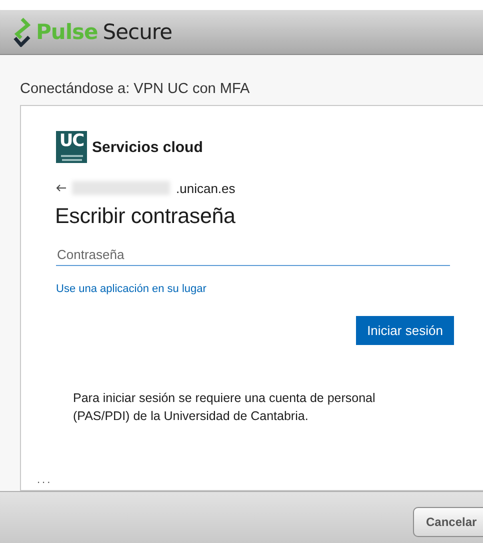 This screenshot has height=543, width=483. Describe the element at coordinates (405, 330) in the screenshot. I see `sign-in-button: Iniciar sesión` at that location.